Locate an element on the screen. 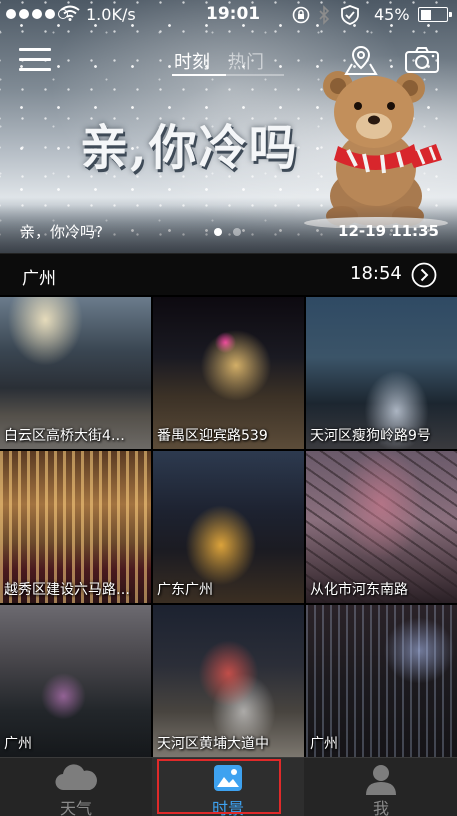 This screenshot has width=457, height=816. photo-tile: 天河区瘦狗岭路9号 is located at coordinates (381, 373).